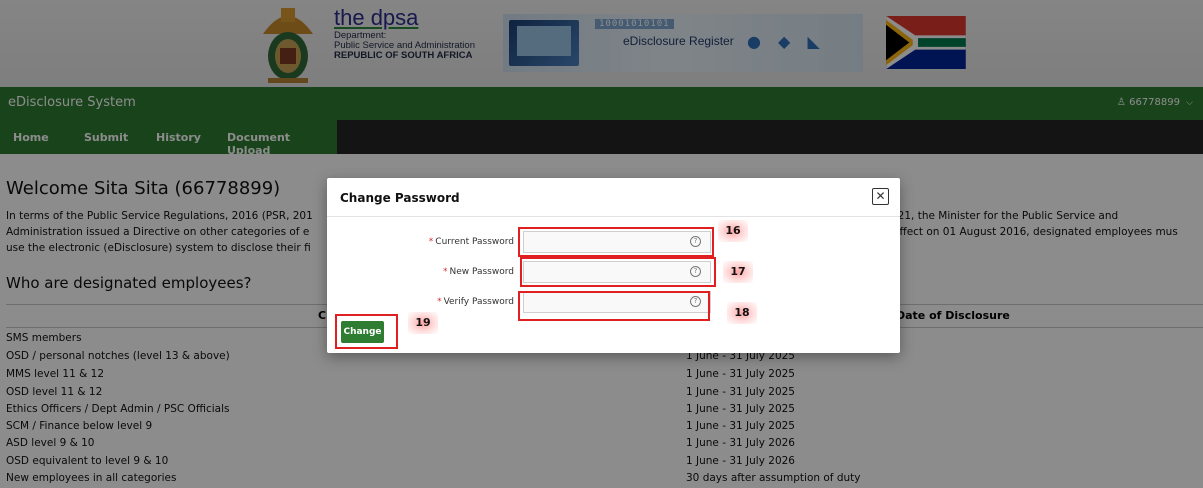 The width and height of the screenshot is (1203, 488). What do you see at coordinates (617, 302) in the screenshot?
I see `verify-password-input` at bounding box center [617, 302].